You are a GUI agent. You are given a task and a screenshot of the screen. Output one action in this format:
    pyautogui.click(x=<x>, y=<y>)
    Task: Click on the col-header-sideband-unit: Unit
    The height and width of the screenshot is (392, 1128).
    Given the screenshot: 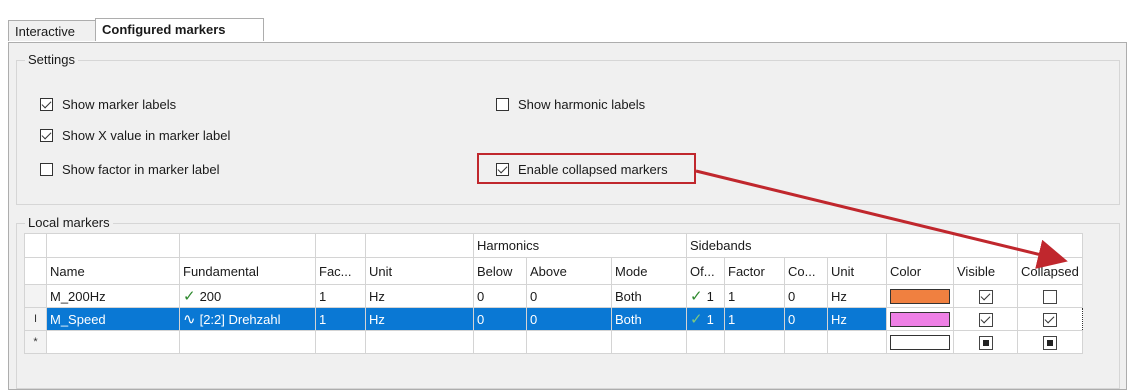 What is the action you would take?
    pyautogui.click(x=857, y=271)
    